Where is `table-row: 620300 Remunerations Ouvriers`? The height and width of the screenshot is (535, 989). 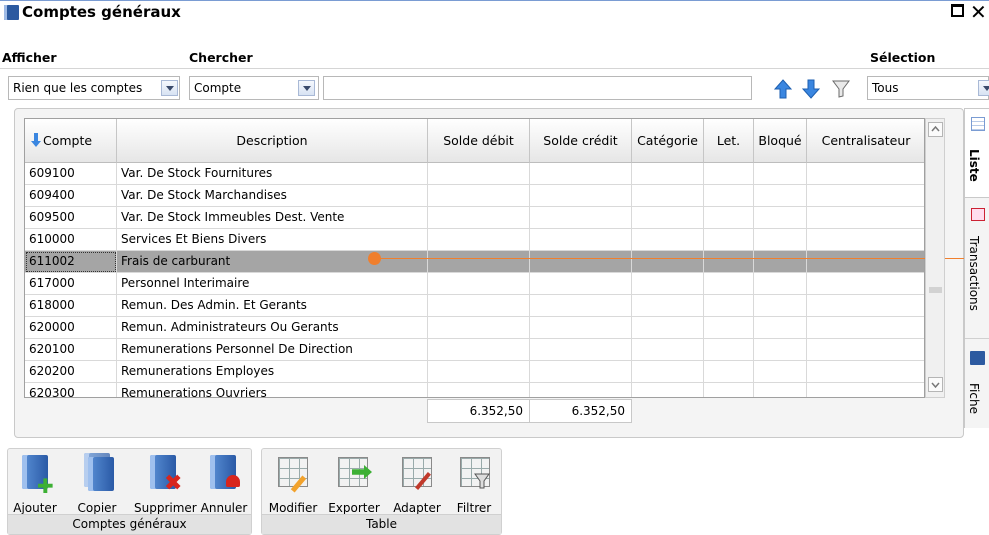 table-row: 620300 Remunerations Ouvriers is located at coordinates (474, 390).